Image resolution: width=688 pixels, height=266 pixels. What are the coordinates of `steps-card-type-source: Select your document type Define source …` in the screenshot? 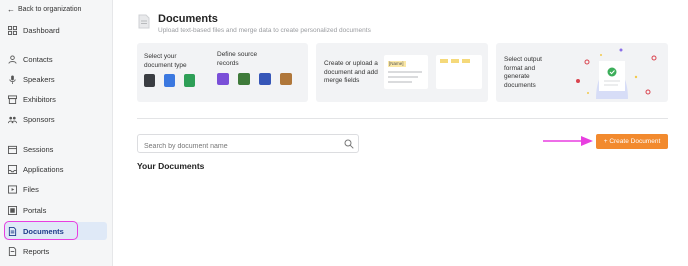 It's located at (222, 72).